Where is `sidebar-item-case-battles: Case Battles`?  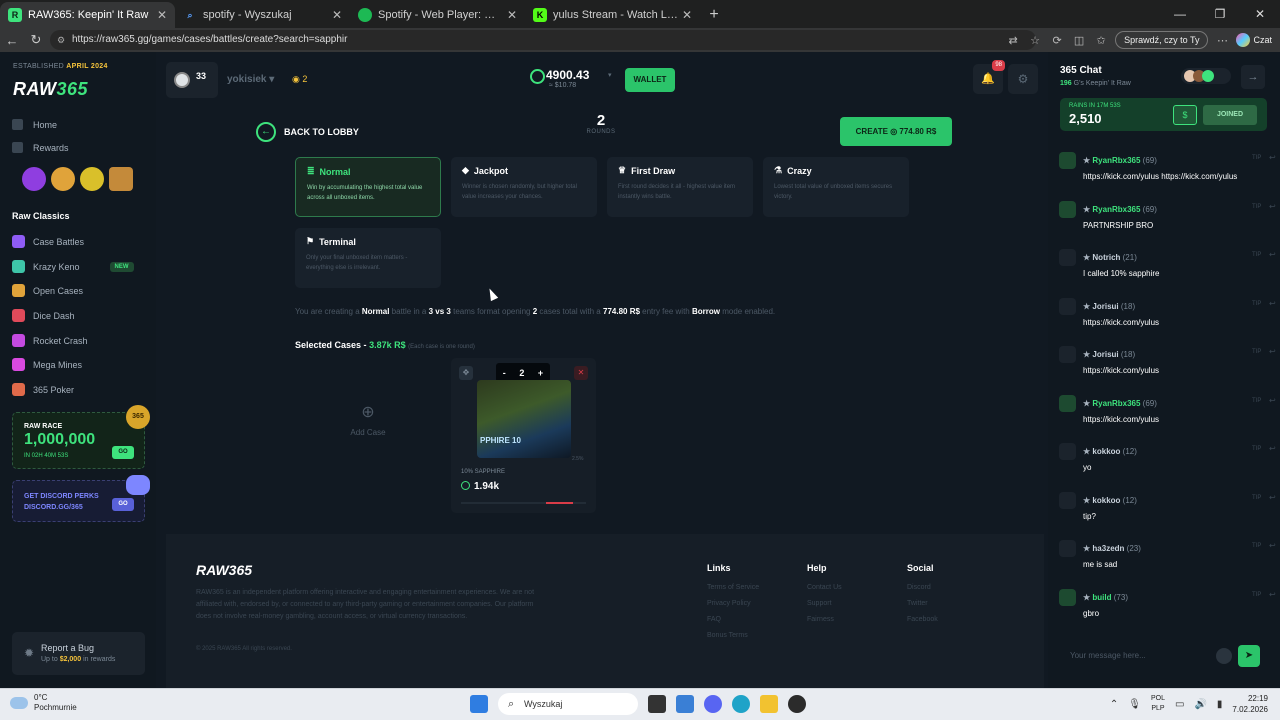 sidebar-item-case-battles: Case Battles is located at coordinates (48, 241).